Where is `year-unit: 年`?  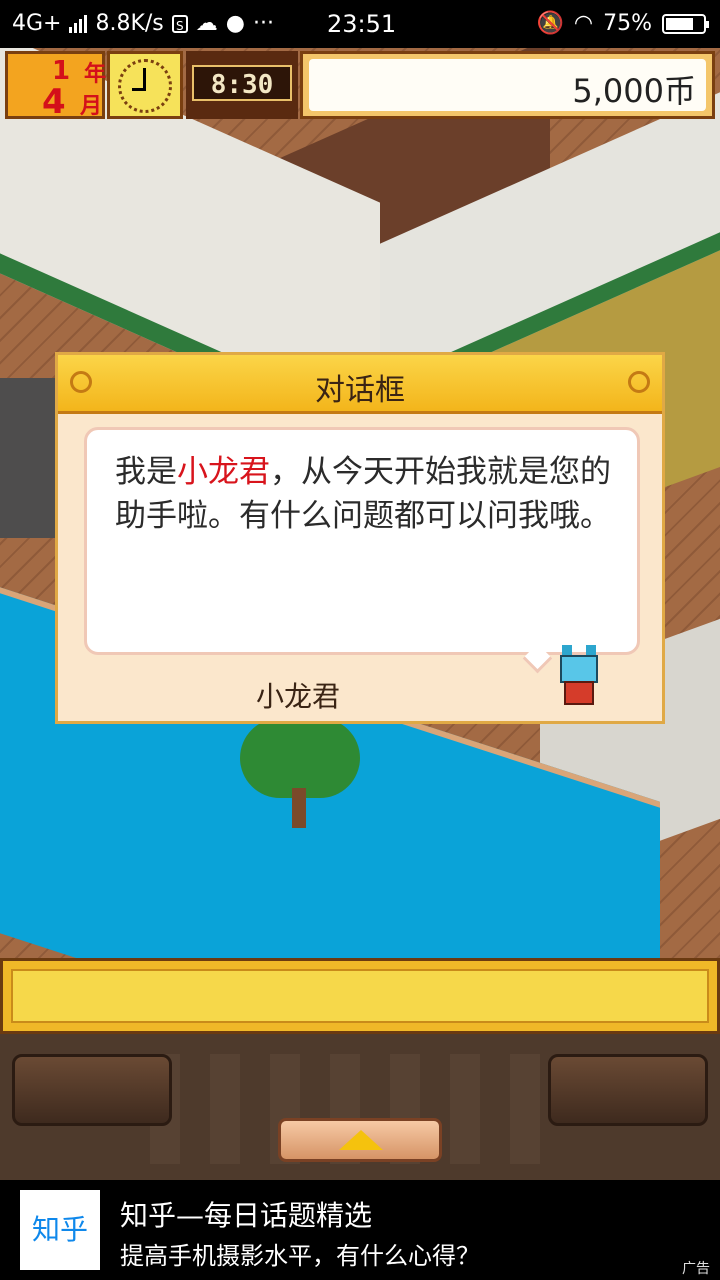 year-unit: 年 is located at coordinates (95, 74).